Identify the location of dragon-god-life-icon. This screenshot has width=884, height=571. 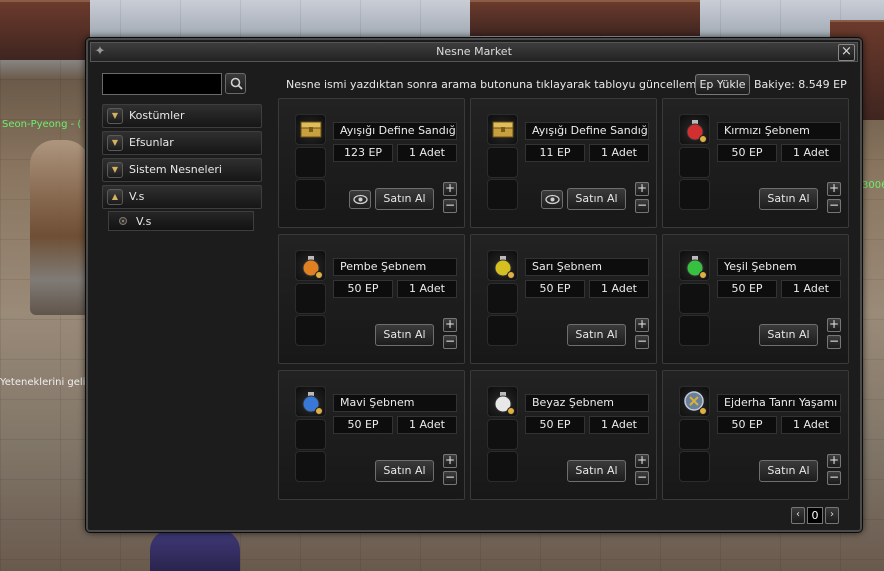
(695, 403).